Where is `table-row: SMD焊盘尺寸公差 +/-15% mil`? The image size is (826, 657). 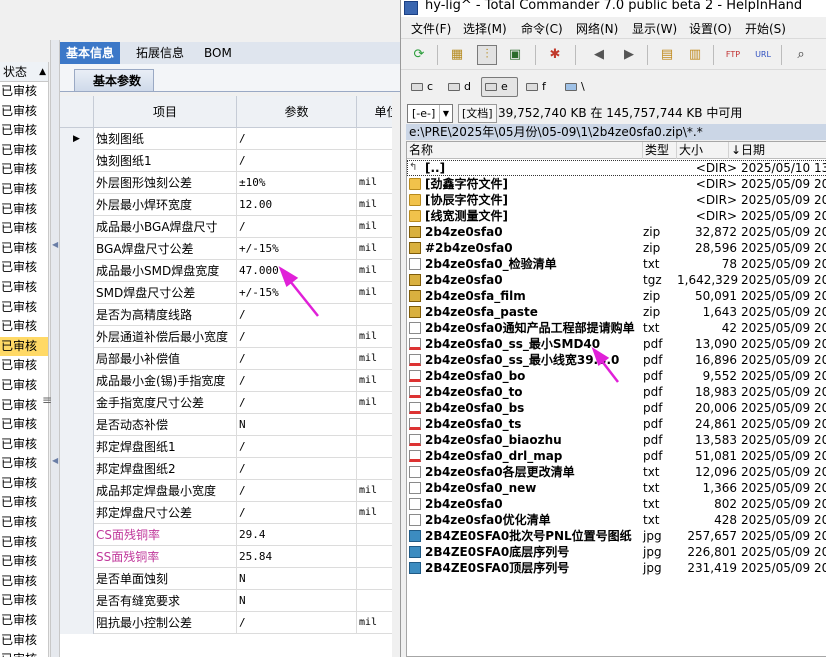 table-row: SMD焊盘尺寸公差 +/-15% mil is located at coordinates (230, 293).